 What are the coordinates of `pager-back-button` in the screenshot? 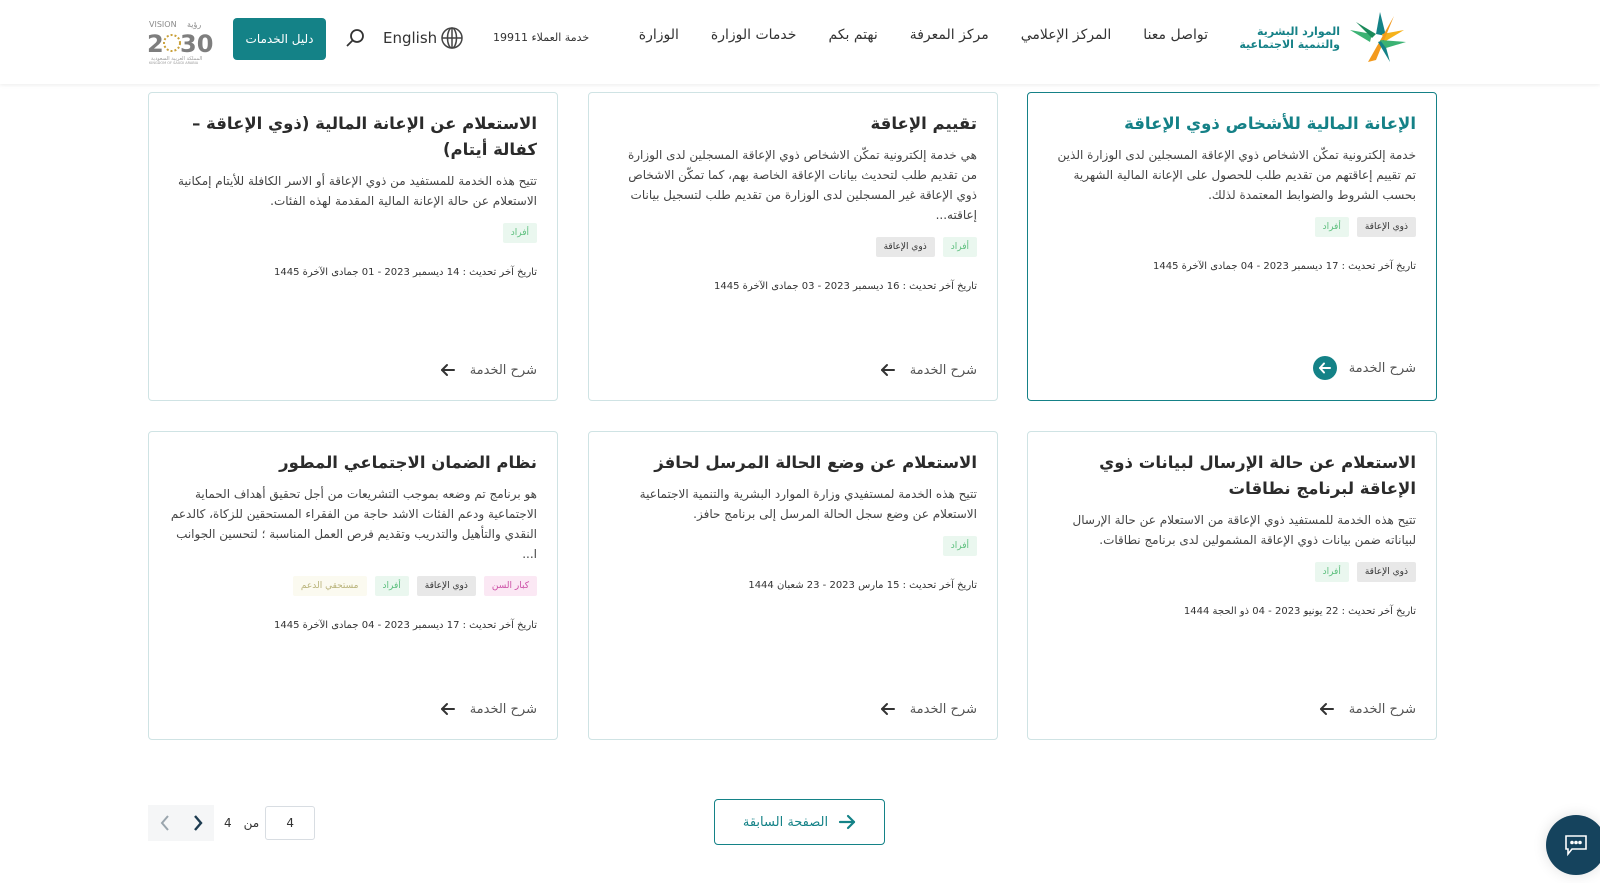 It's located at (164, 823).